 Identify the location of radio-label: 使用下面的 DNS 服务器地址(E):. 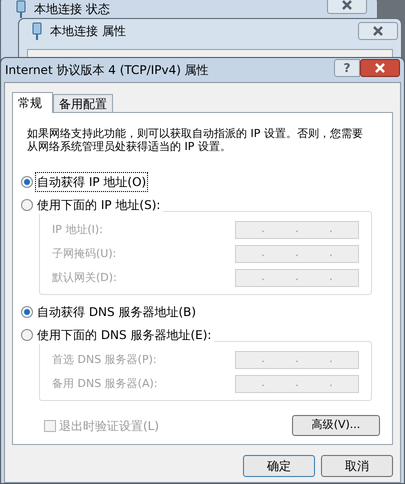
(124, 335).